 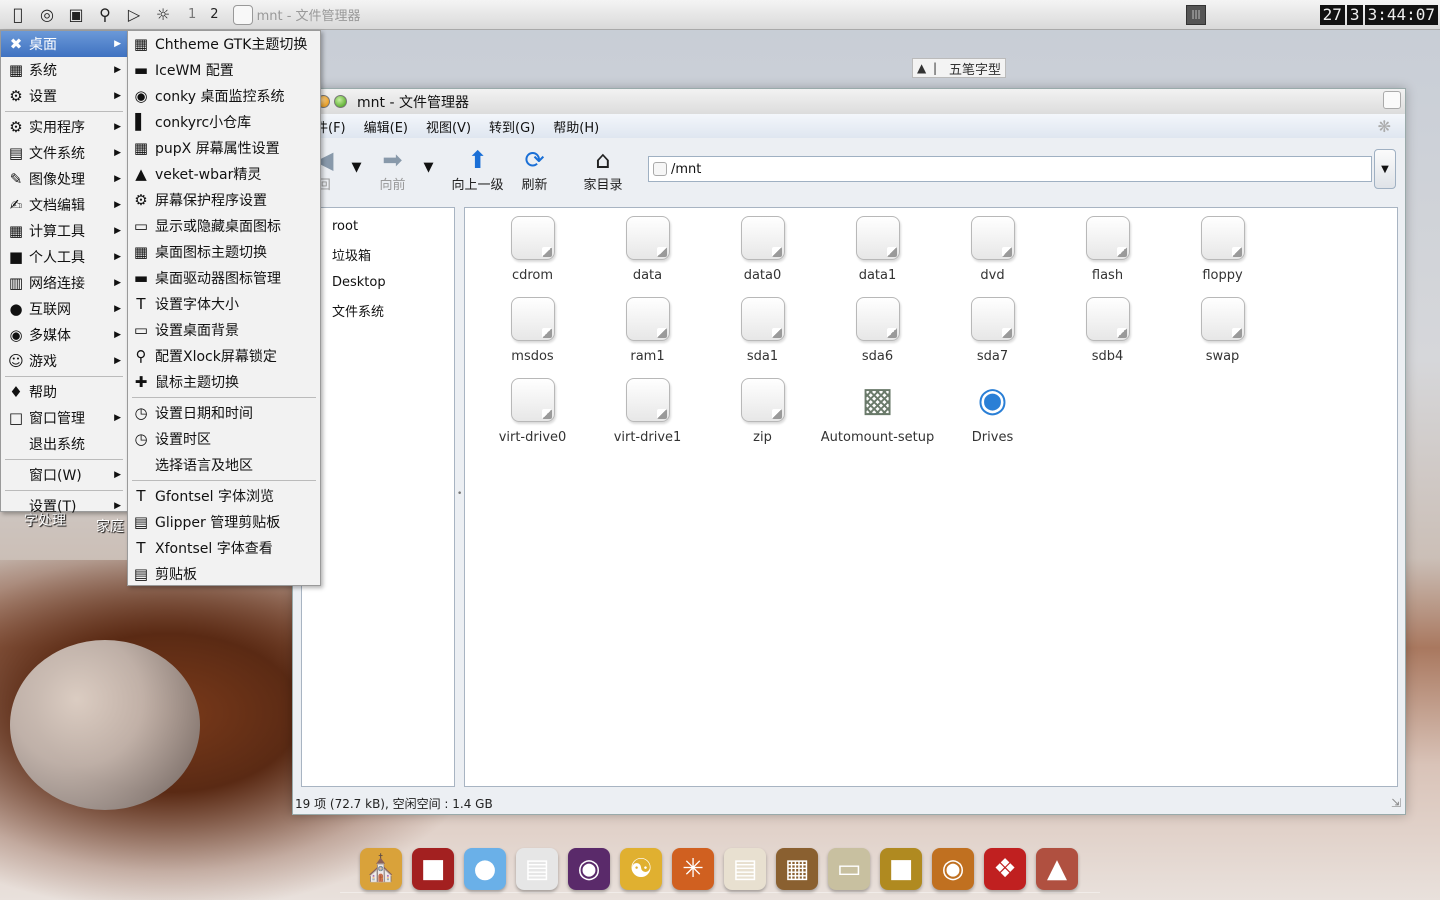 I want to click on file-item: sda6, so click(x=877, y=337).